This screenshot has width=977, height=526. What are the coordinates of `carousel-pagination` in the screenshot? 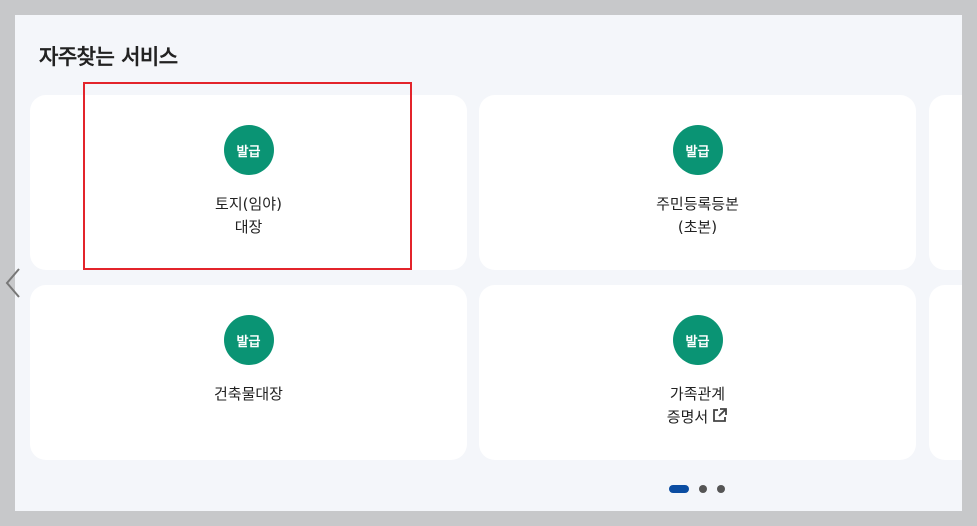 It's located at (697, 489).